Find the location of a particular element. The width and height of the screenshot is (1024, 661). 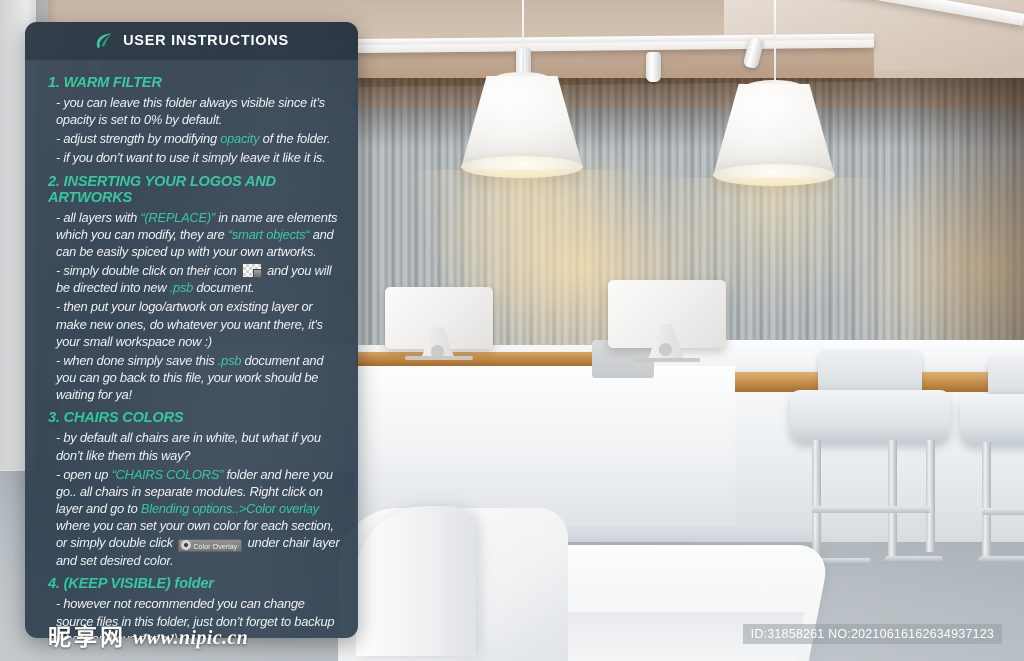

highlighted-term: opacity is located at coordinates (240, 139).